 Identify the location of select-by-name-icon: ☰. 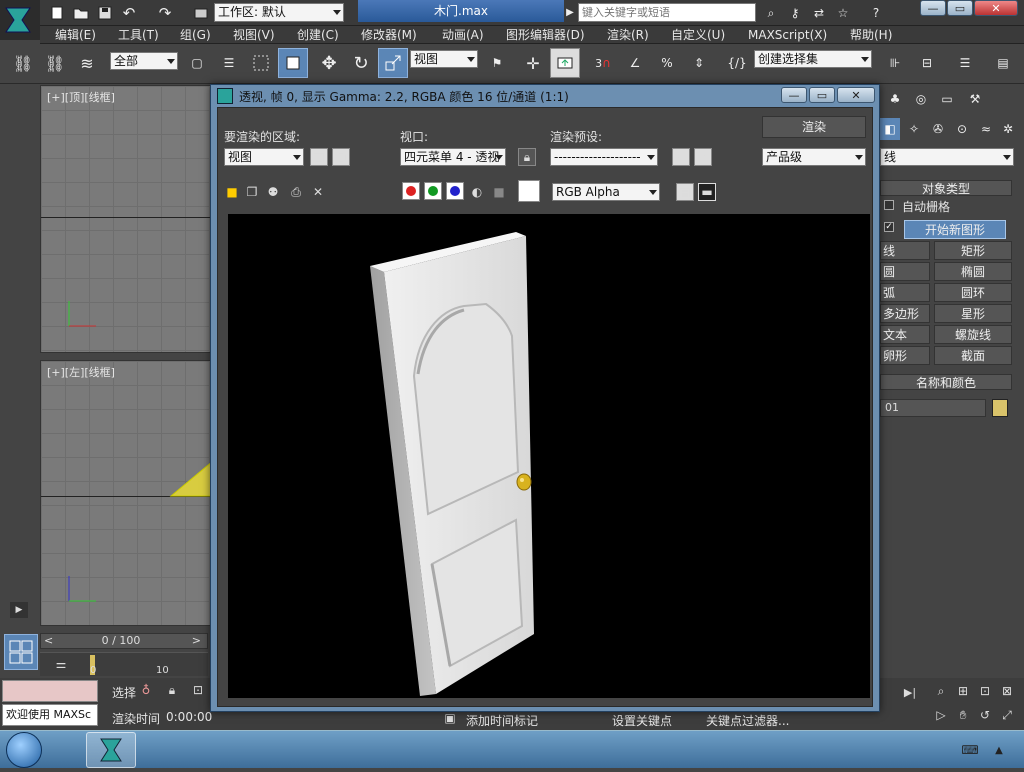
(229, 63).